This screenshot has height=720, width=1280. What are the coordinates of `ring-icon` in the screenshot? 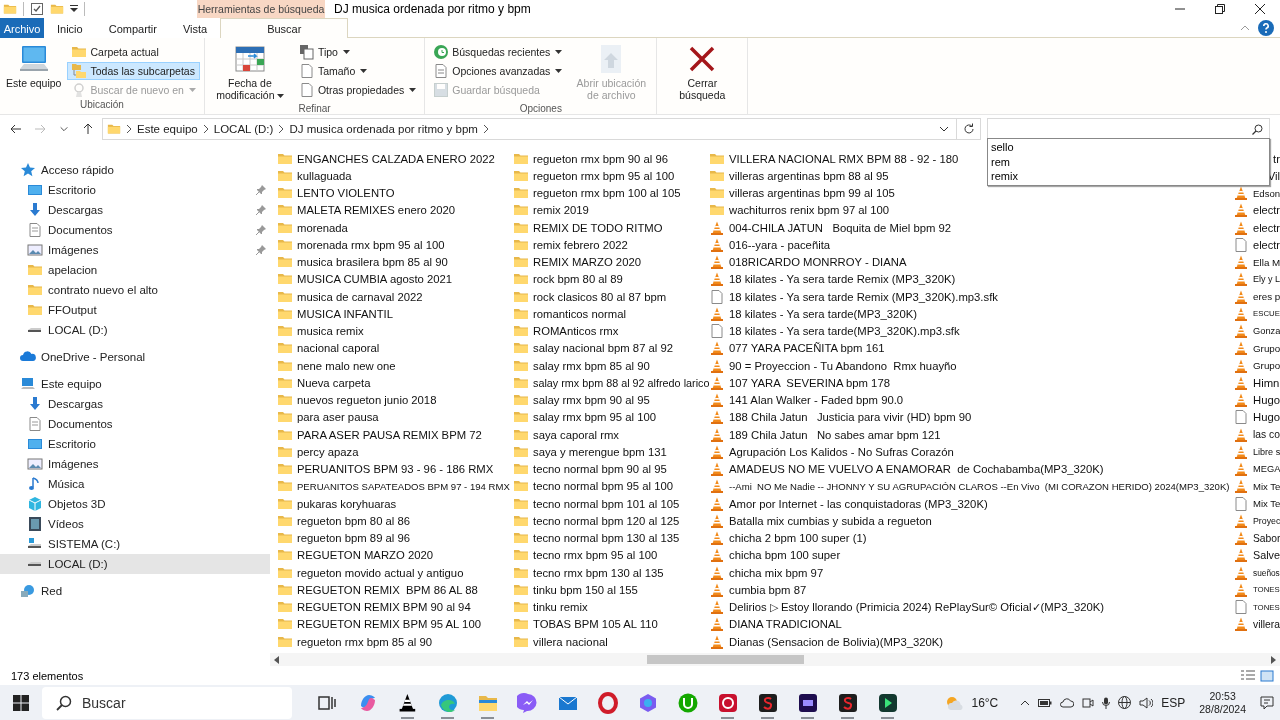 It's located at (607, 702).